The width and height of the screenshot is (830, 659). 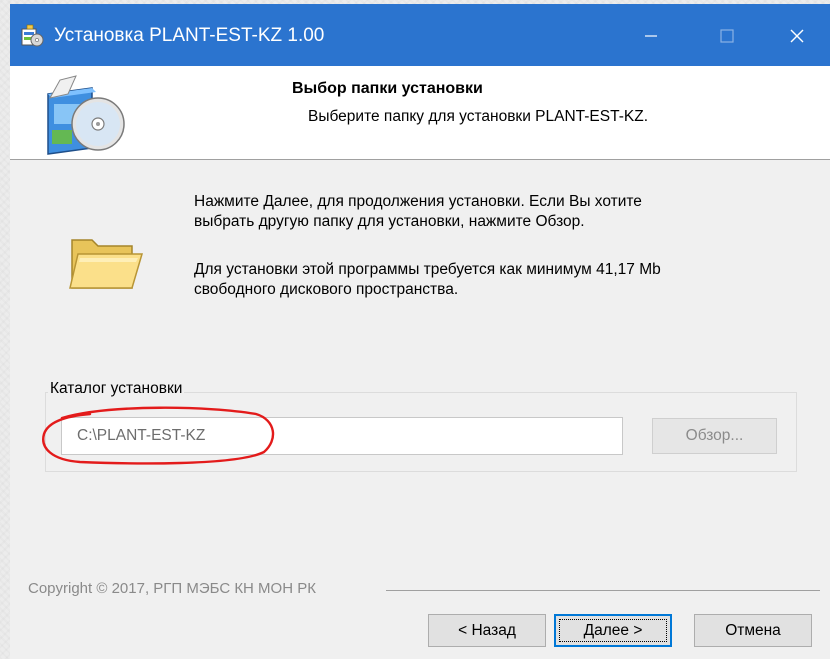 I want to click on minimize-icon, so click(x=651, y=36).